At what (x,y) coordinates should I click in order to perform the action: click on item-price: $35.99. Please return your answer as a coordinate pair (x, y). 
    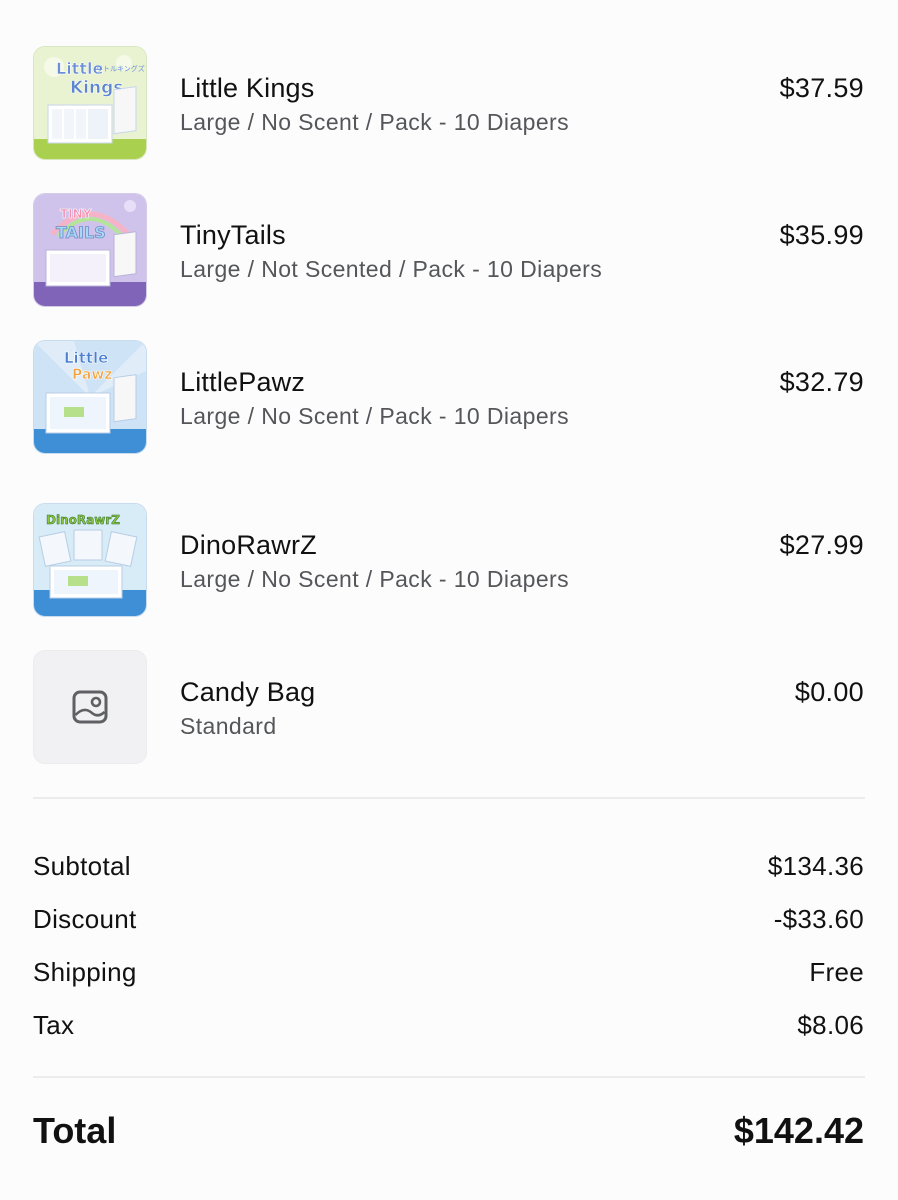
    Looking at the image, I should click on (821, 235).